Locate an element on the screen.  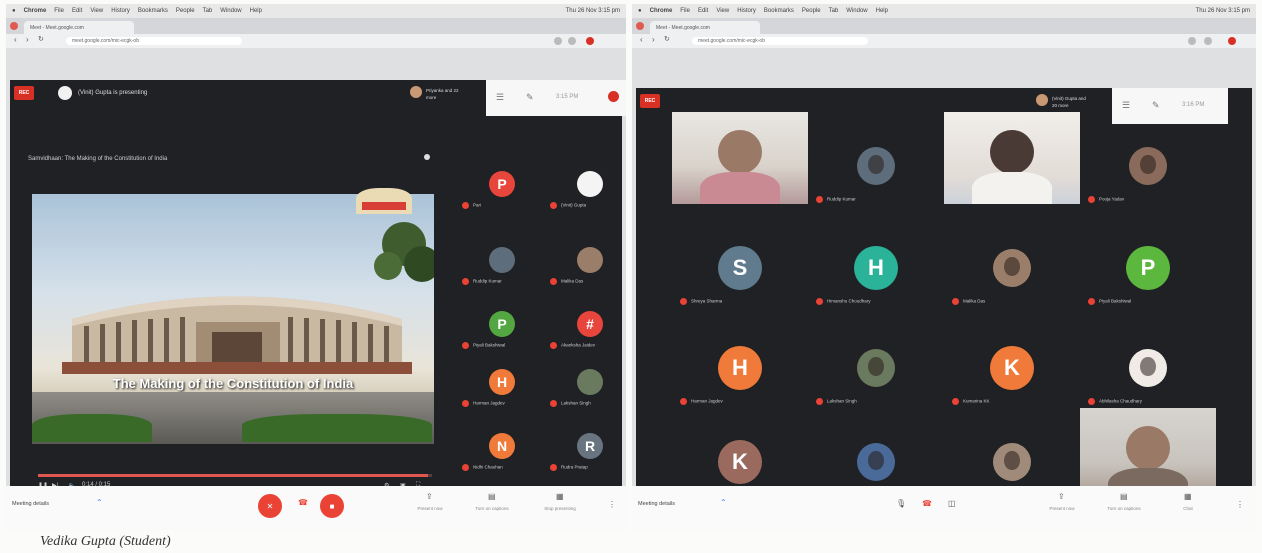
participant-name-label: Lakshan Singh is located at coordinates (836, 401).